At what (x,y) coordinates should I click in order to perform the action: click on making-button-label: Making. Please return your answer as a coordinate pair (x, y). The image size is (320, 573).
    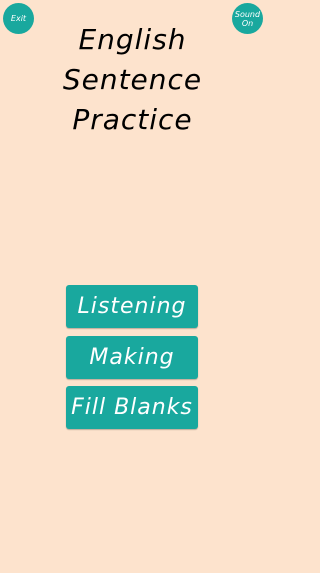
    Looking at the image, I should click on (132, 357).